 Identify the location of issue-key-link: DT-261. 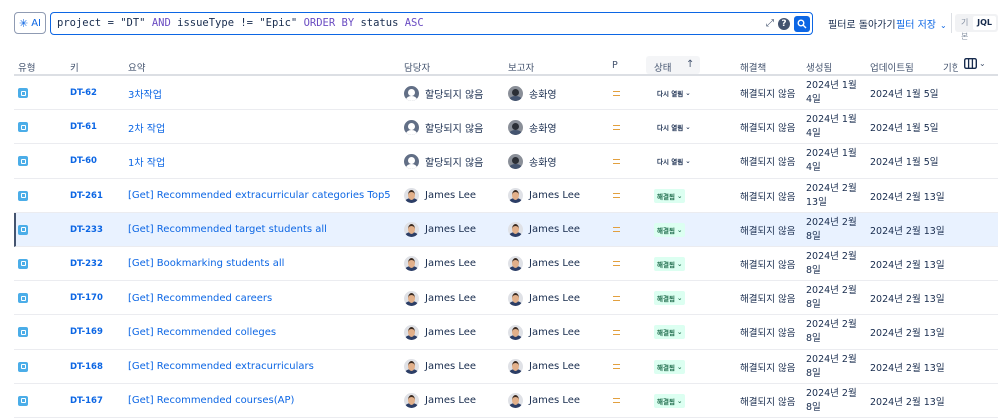
(86, 196).